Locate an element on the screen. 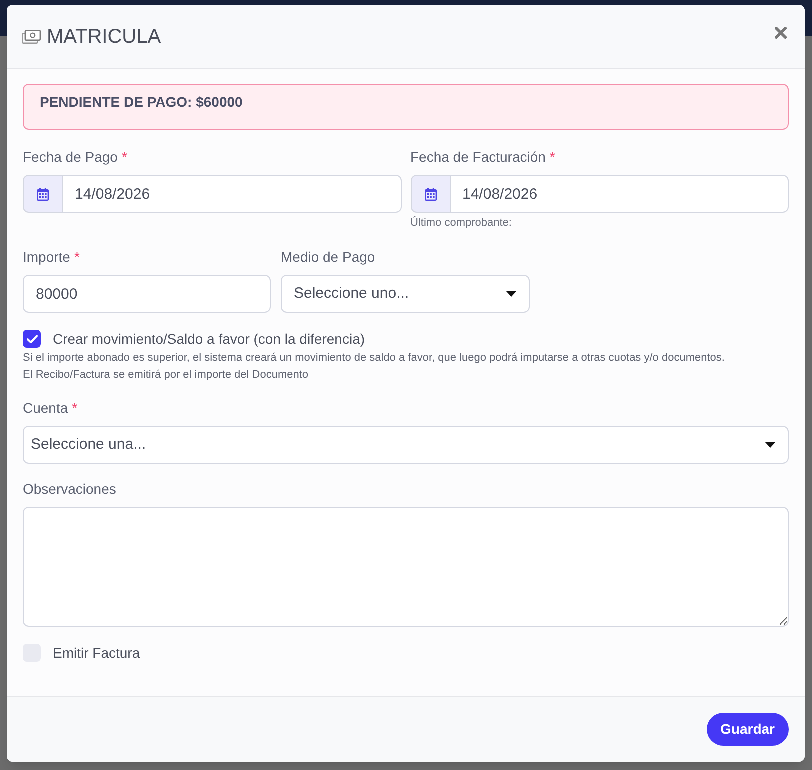 The height and width of the screenshot is (770, 812). textarea-field is located at coordinates (406, 567).